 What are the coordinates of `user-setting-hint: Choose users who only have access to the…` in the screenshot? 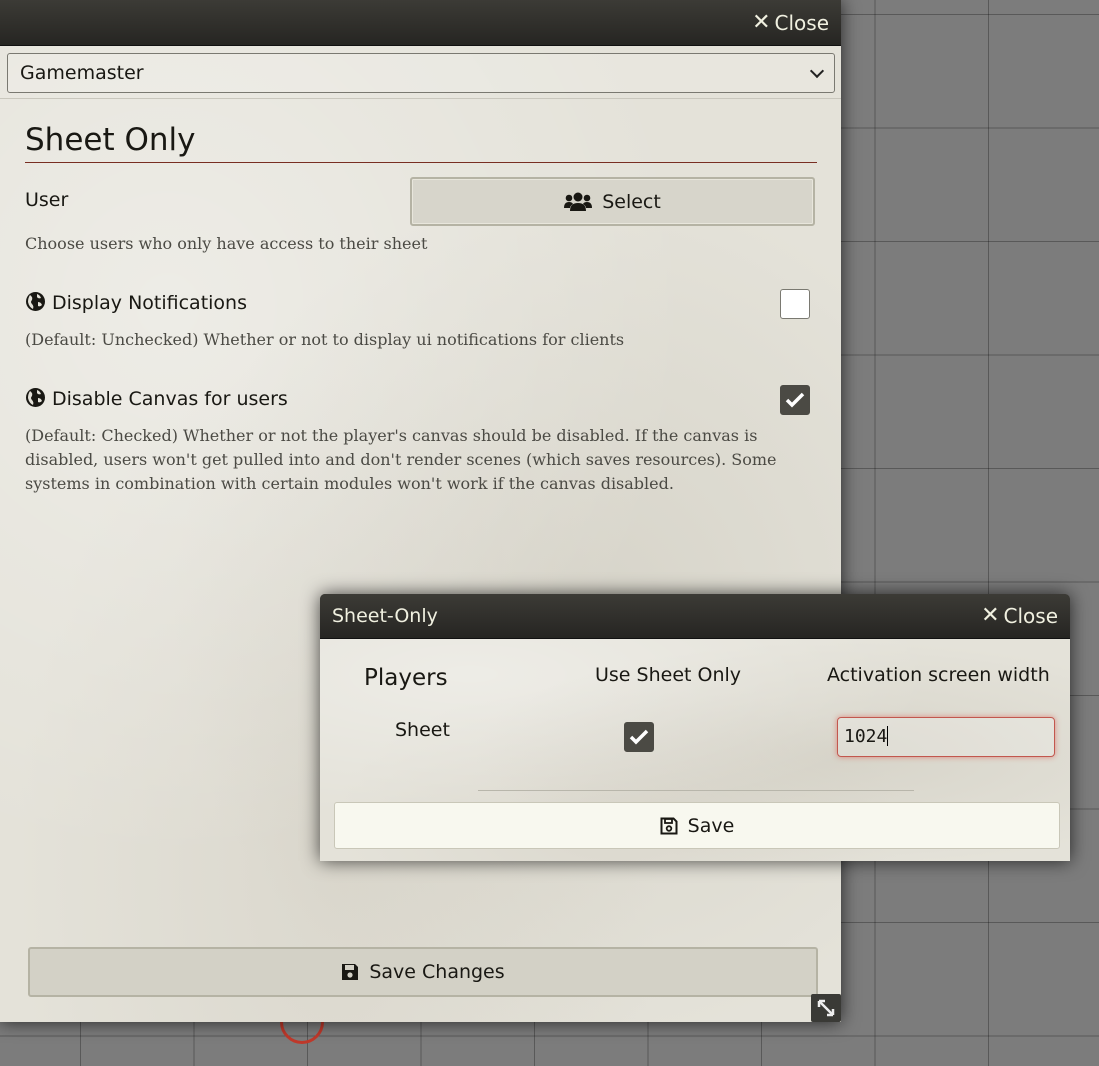 It's located at (226, 243).